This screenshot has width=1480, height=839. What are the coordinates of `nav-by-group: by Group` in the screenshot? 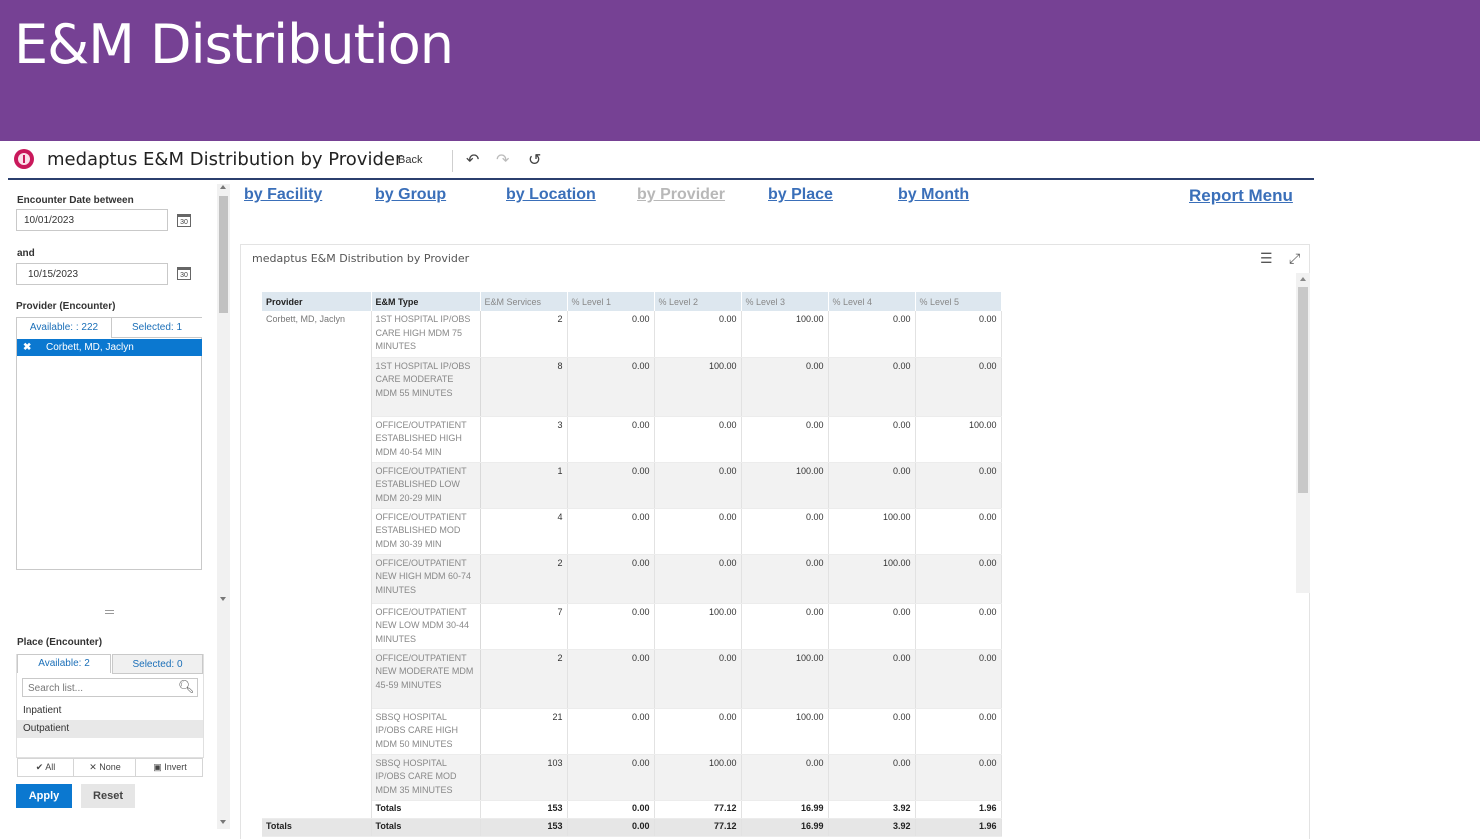 It's located at (410, 195).